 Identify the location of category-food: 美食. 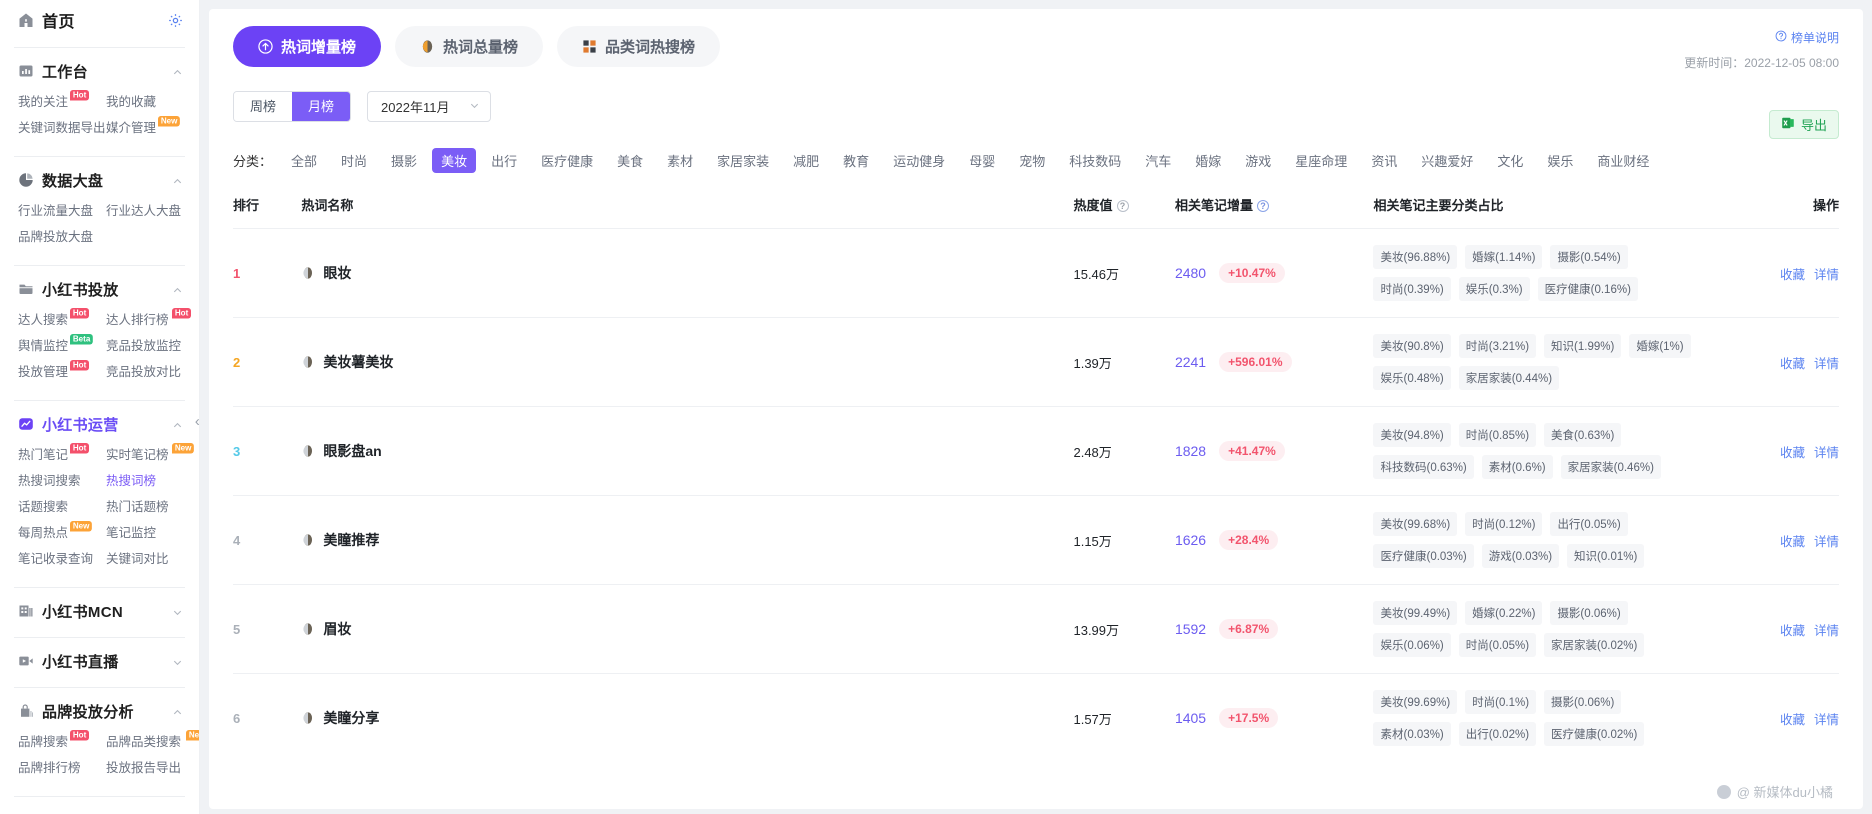
(630, 160).